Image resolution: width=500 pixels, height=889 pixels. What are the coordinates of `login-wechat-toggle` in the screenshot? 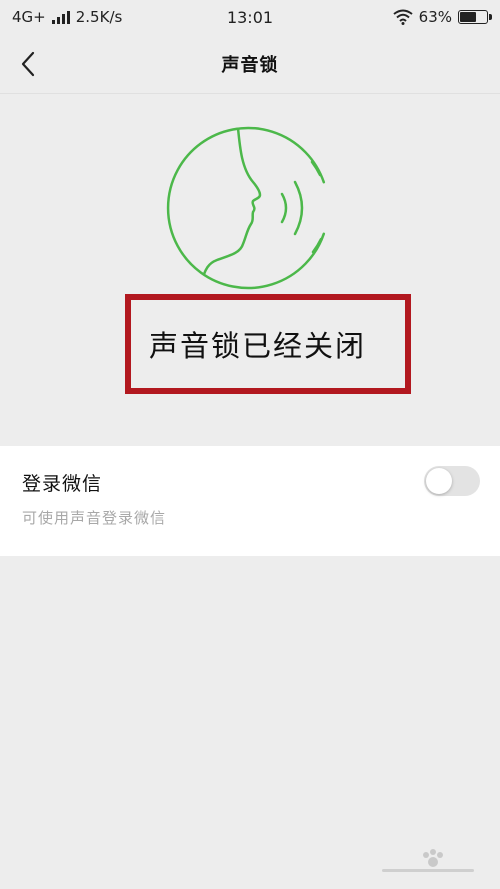 It's located at (452, 481).